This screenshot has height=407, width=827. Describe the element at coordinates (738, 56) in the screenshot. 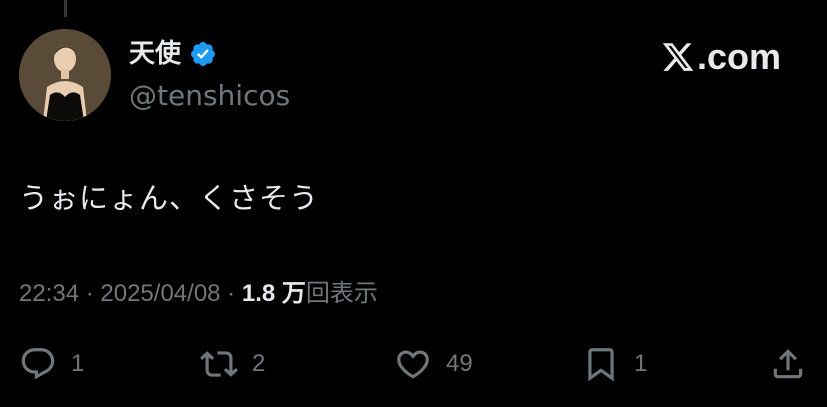

I see `x-domain-text: .com` at that location.